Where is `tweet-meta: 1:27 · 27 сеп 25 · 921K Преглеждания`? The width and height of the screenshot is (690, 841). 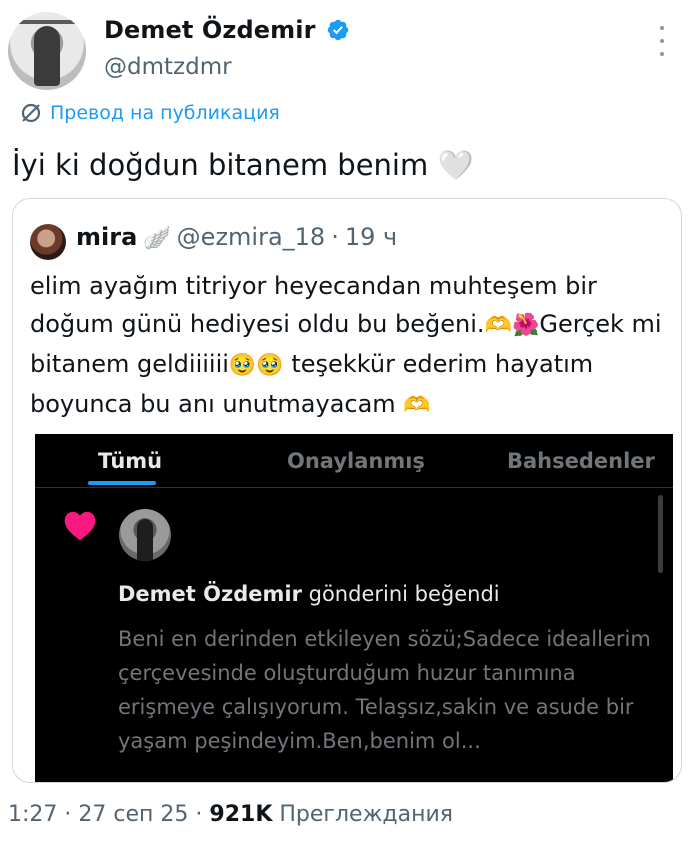
tweet-meta: 1:27 · 27 сеп 25 · 921K Преглеждания is located at coordinates (230, 814).